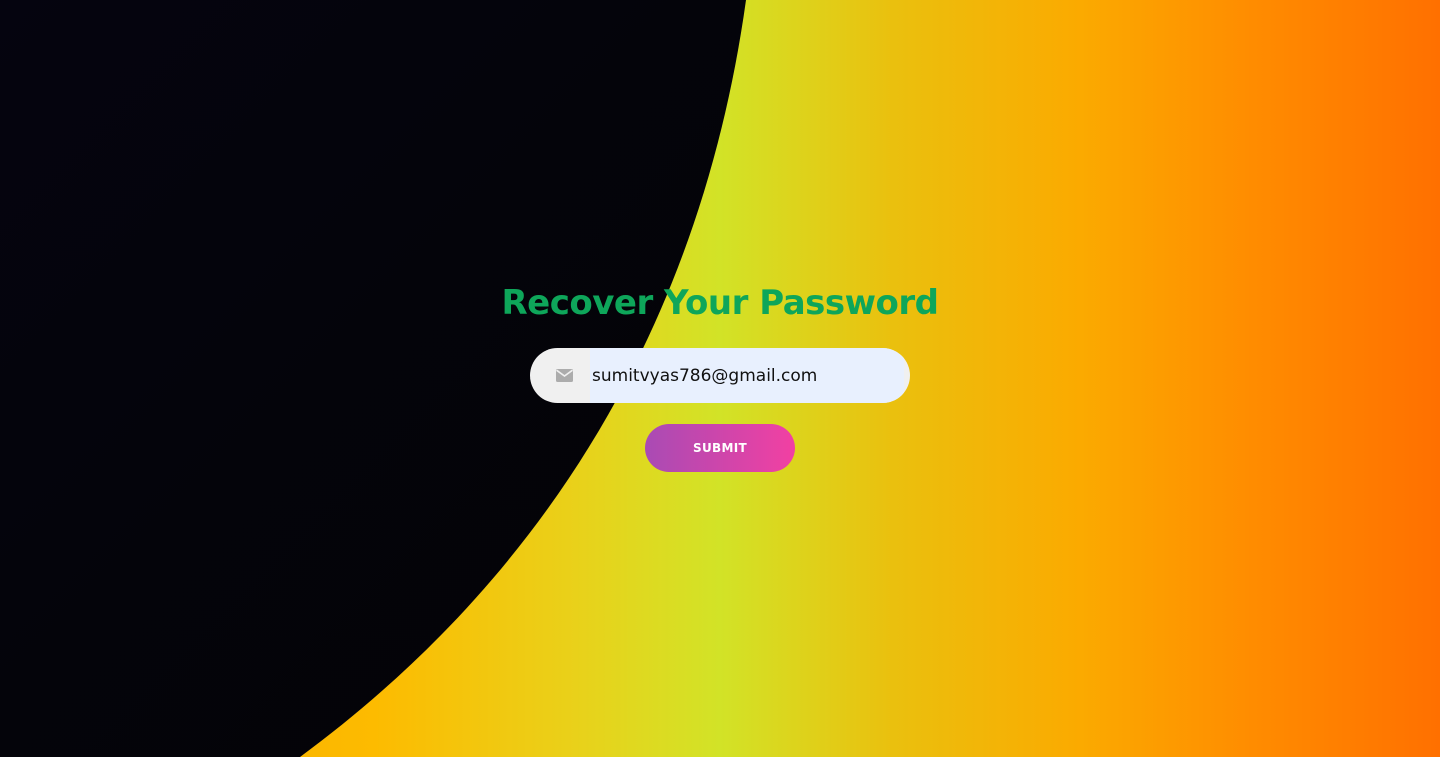 This screenshot has width=1440, height=757. I want to click on submit-button: SUBMIT, so click(720, 448).